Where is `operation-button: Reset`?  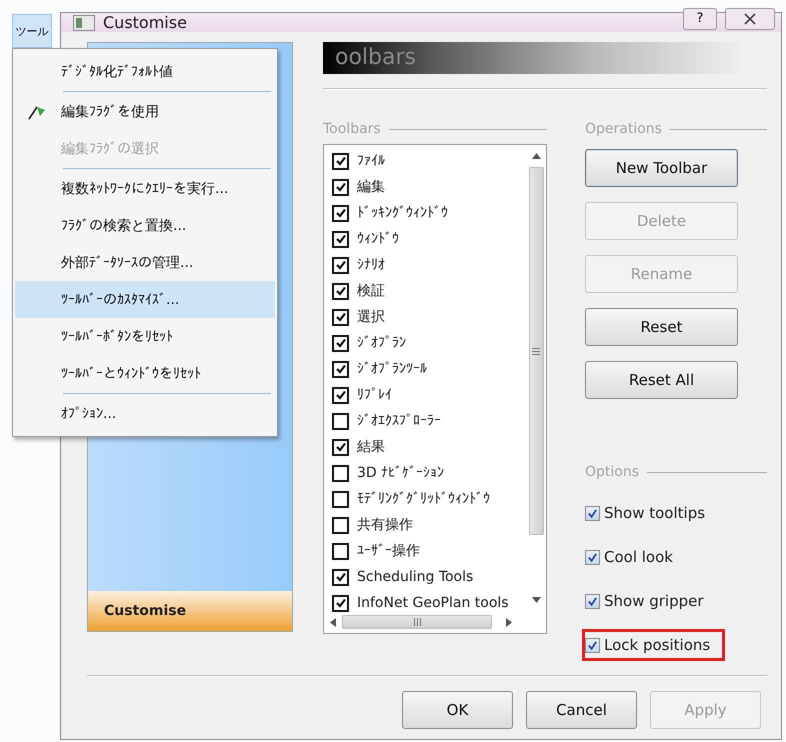 operation-button: Reset is located at coordinates (661, 327).